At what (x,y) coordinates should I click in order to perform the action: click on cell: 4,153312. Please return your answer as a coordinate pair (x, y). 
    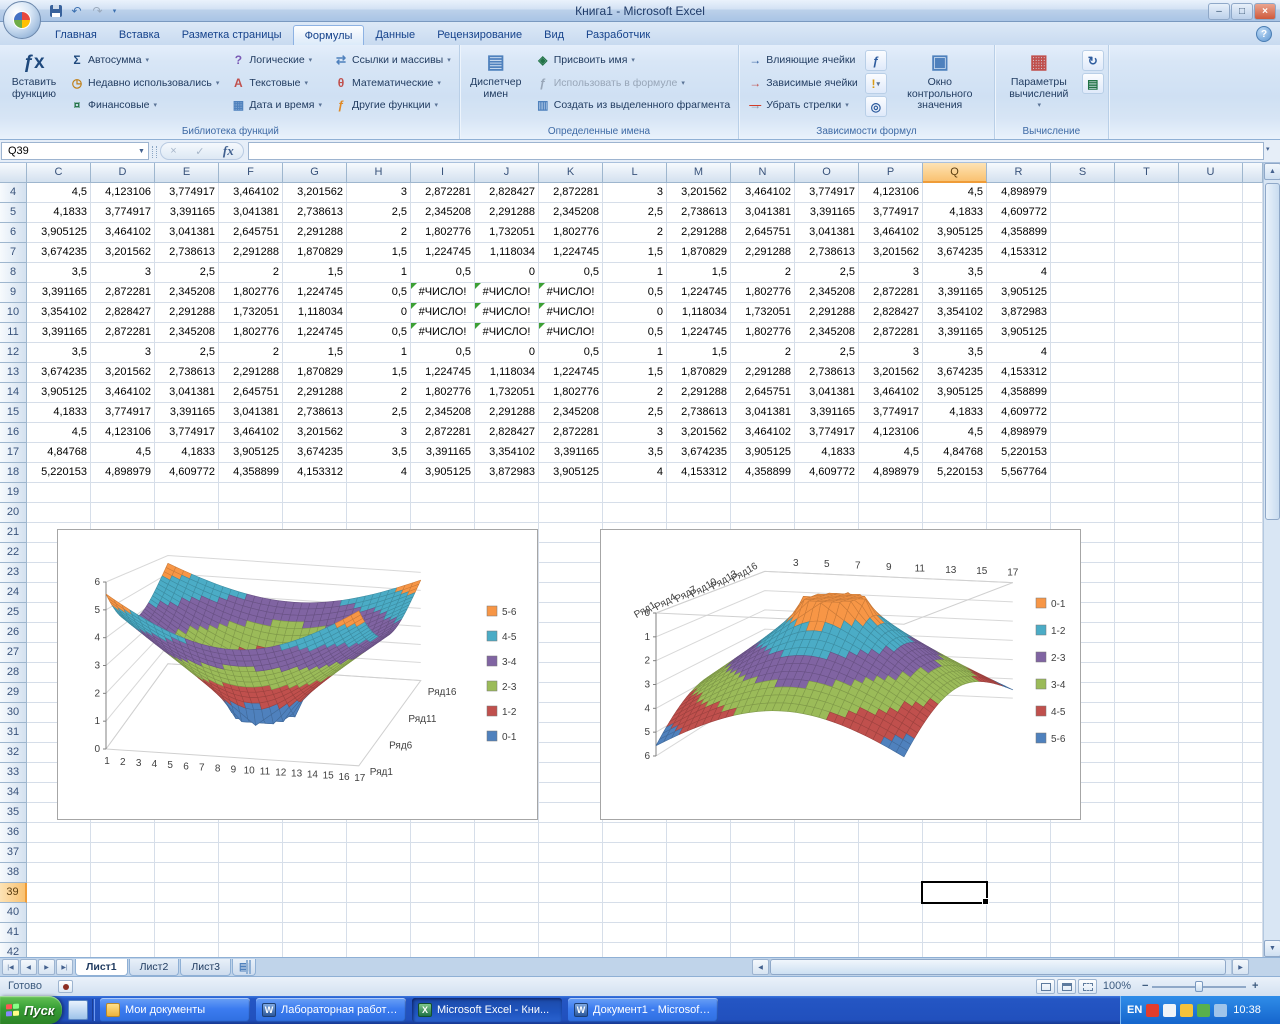
    Looking at the image, I should click on (1019, 253).